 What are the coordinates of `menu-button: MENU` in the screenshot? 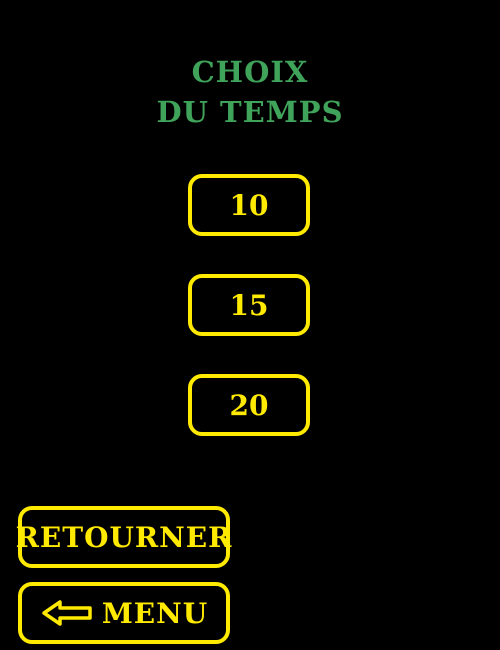 It's located at (124, 613).